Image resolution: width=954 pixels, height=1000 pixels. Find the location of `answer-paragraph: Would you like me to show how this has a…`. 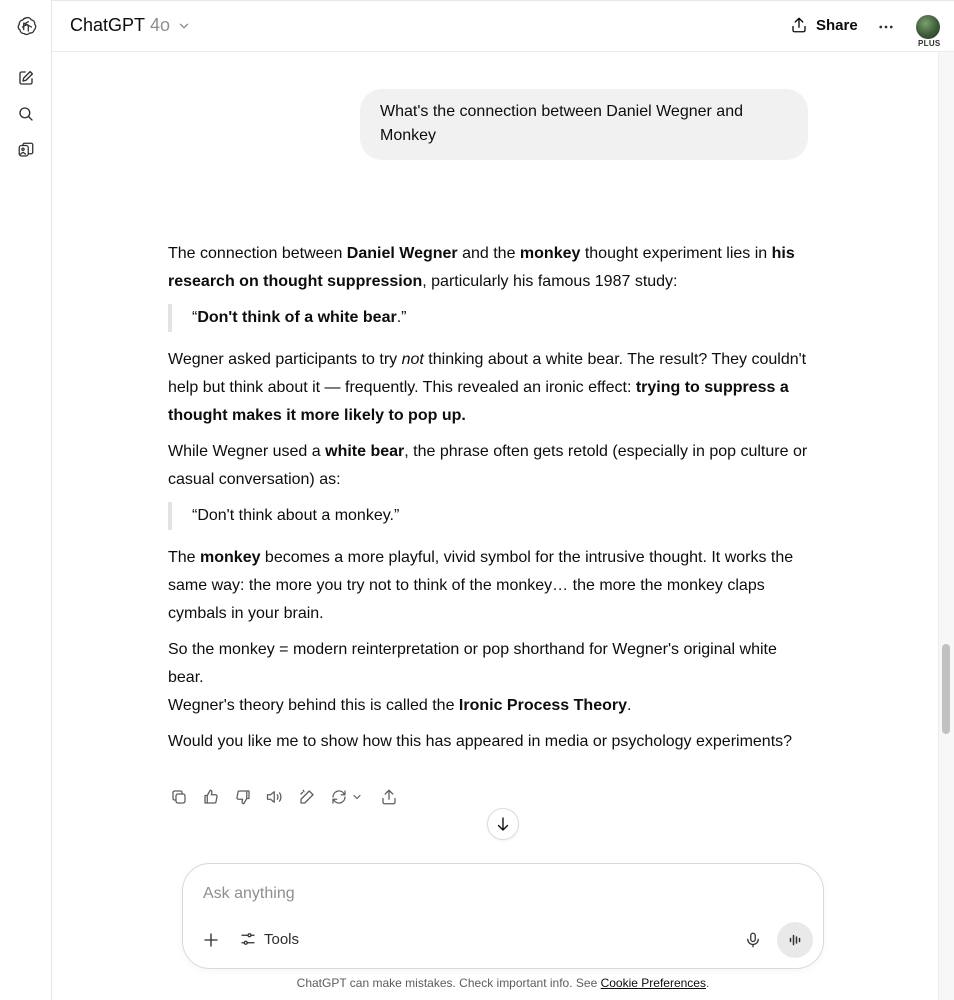

answer-paragraph: Would you like me to show how this has a… is located at coordinates (480, 741).